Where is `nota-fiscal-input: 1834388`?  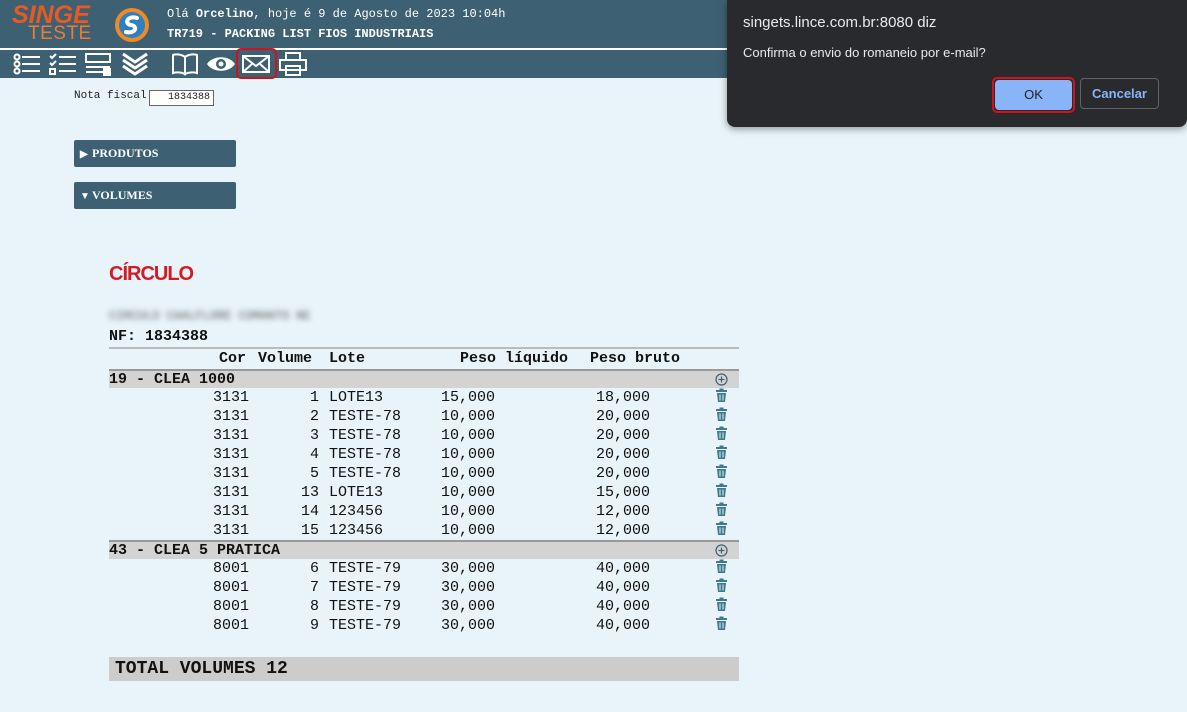 nota-fiscal-input: 1834388 is located at coordinates (181, 98).